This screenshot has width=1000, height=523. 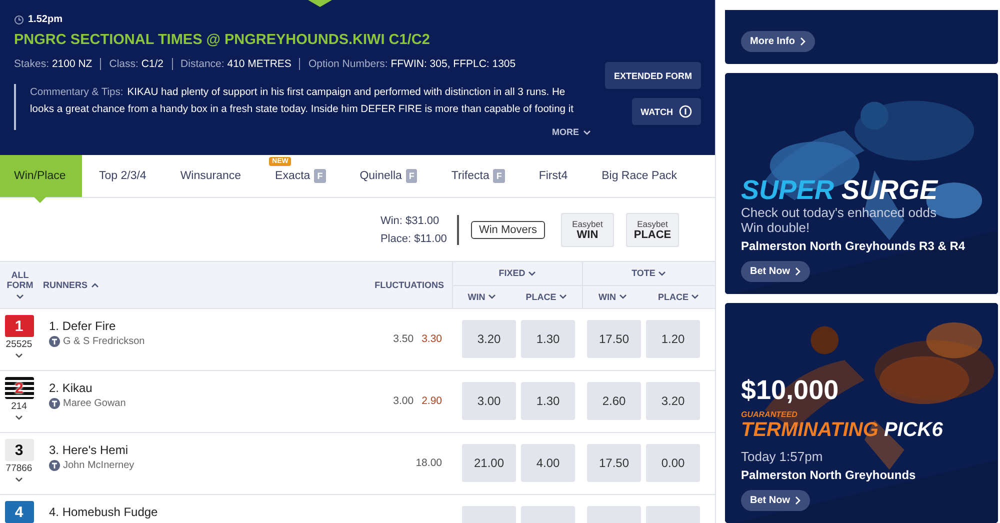 I want to click on clock-icon, so click(x=19, y=19).